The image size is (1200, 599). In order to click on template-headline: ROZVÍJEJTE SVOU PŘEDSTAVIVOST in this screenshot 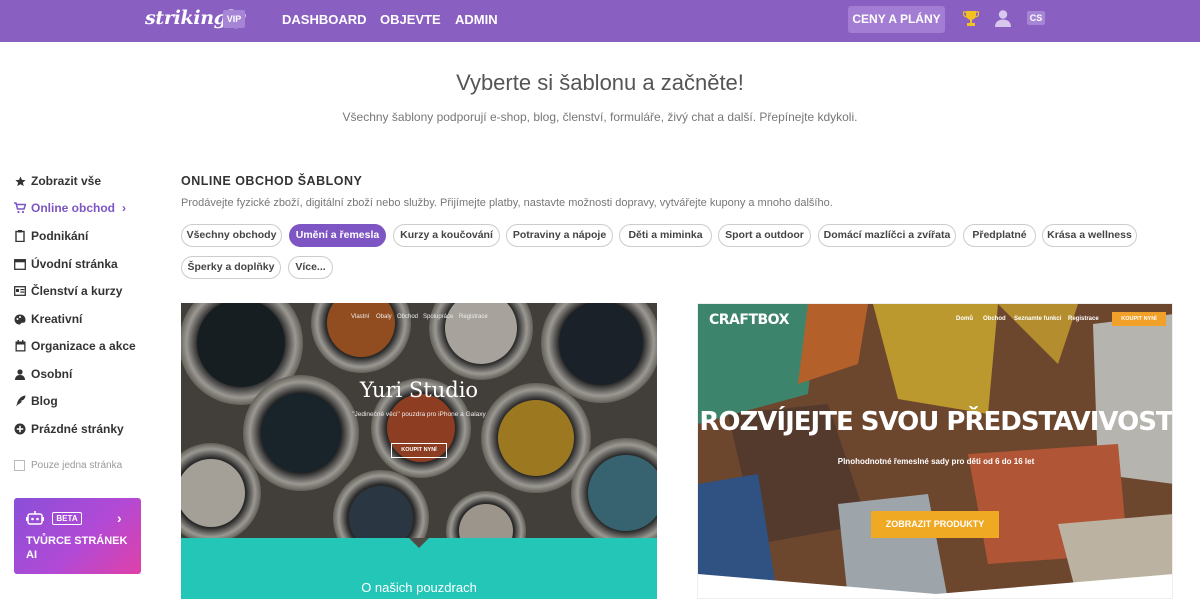, I will do `click(936, 422)`.